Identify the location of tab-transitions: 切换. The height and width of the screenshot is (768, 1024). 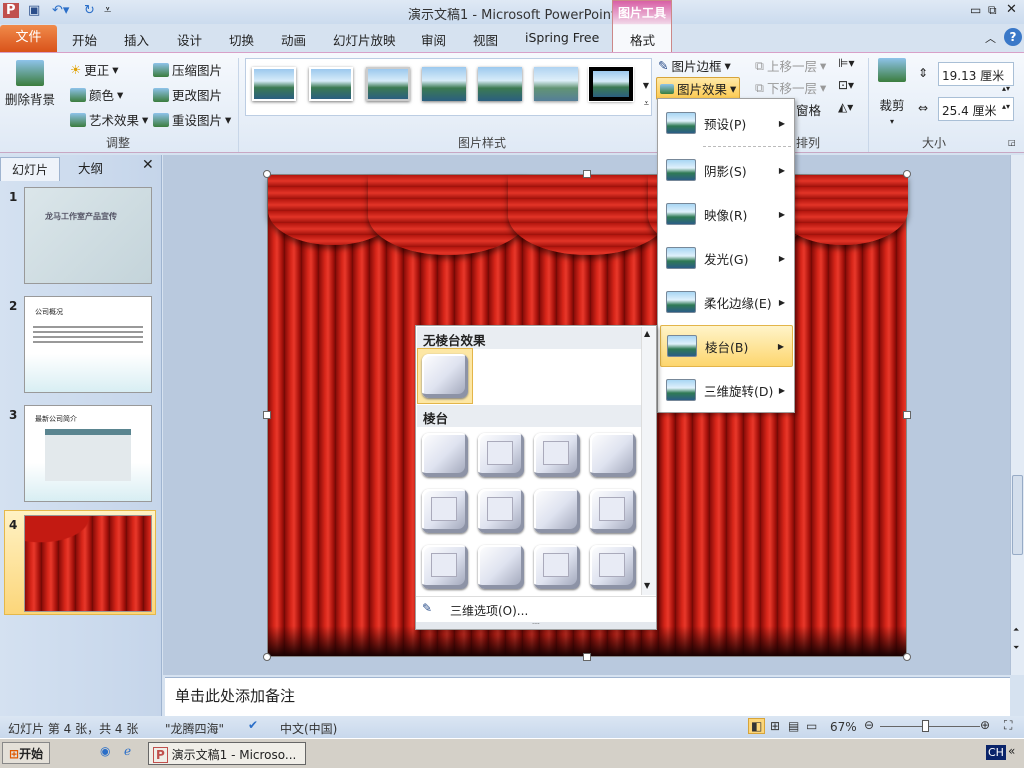
(241, 39).